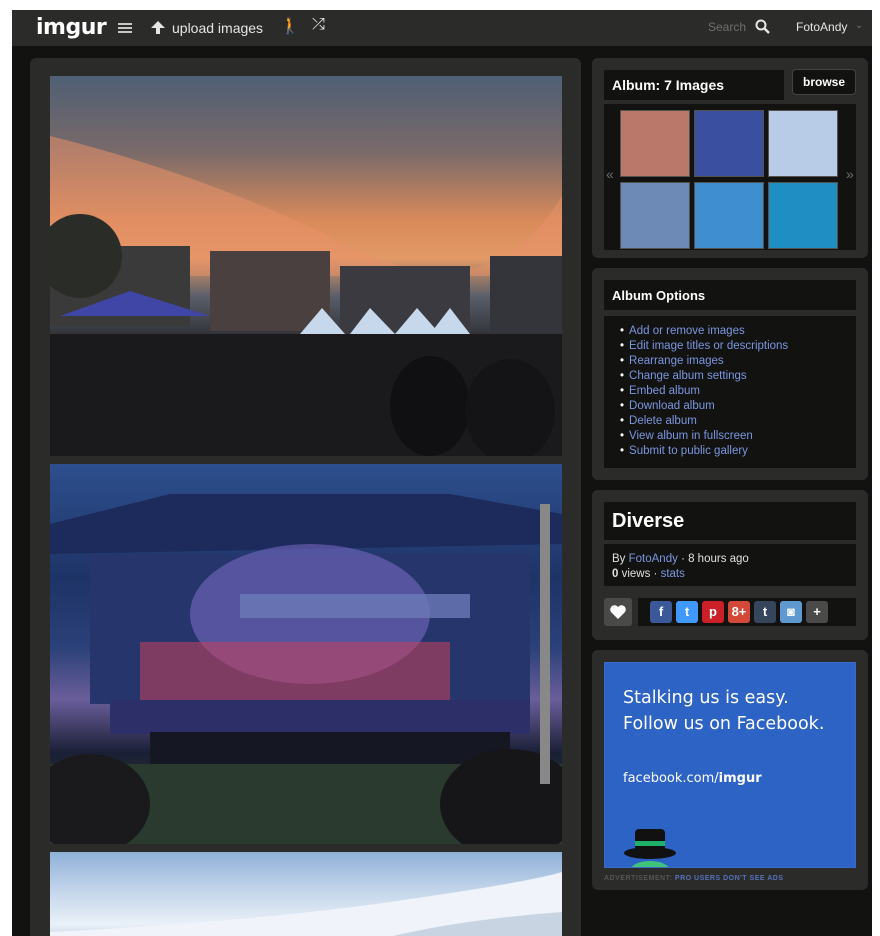  I want to click on views-label: views ·, so click(639, 574).